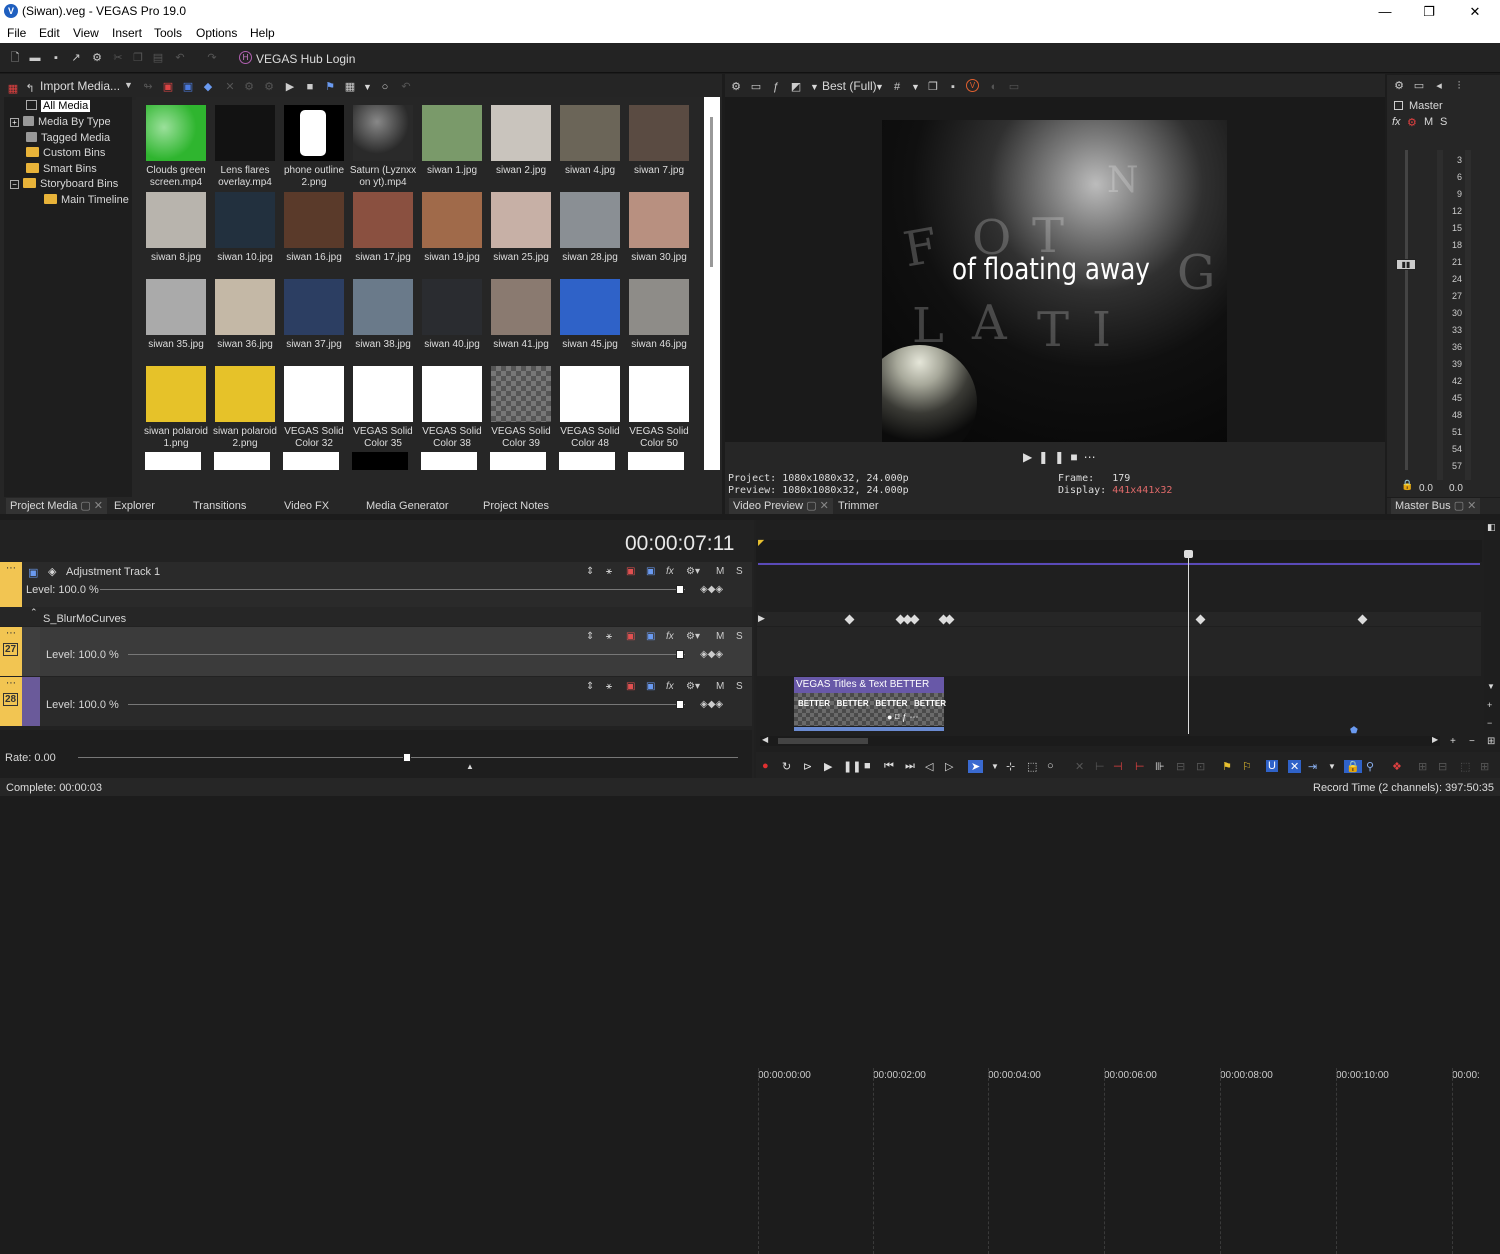 This screenshot has height=1254, width=1500. I want to click on media-thumbnail: VEGAS Solid Color 32, so click(314, 403).